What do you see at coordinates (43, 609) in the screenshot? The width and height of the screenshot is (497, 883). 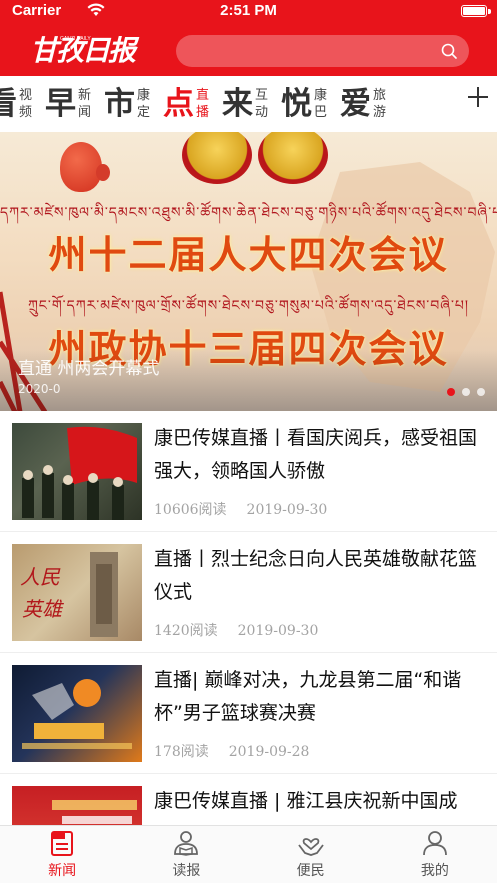 I see `svg-text: 英雄` at bounding box center [43, 609].